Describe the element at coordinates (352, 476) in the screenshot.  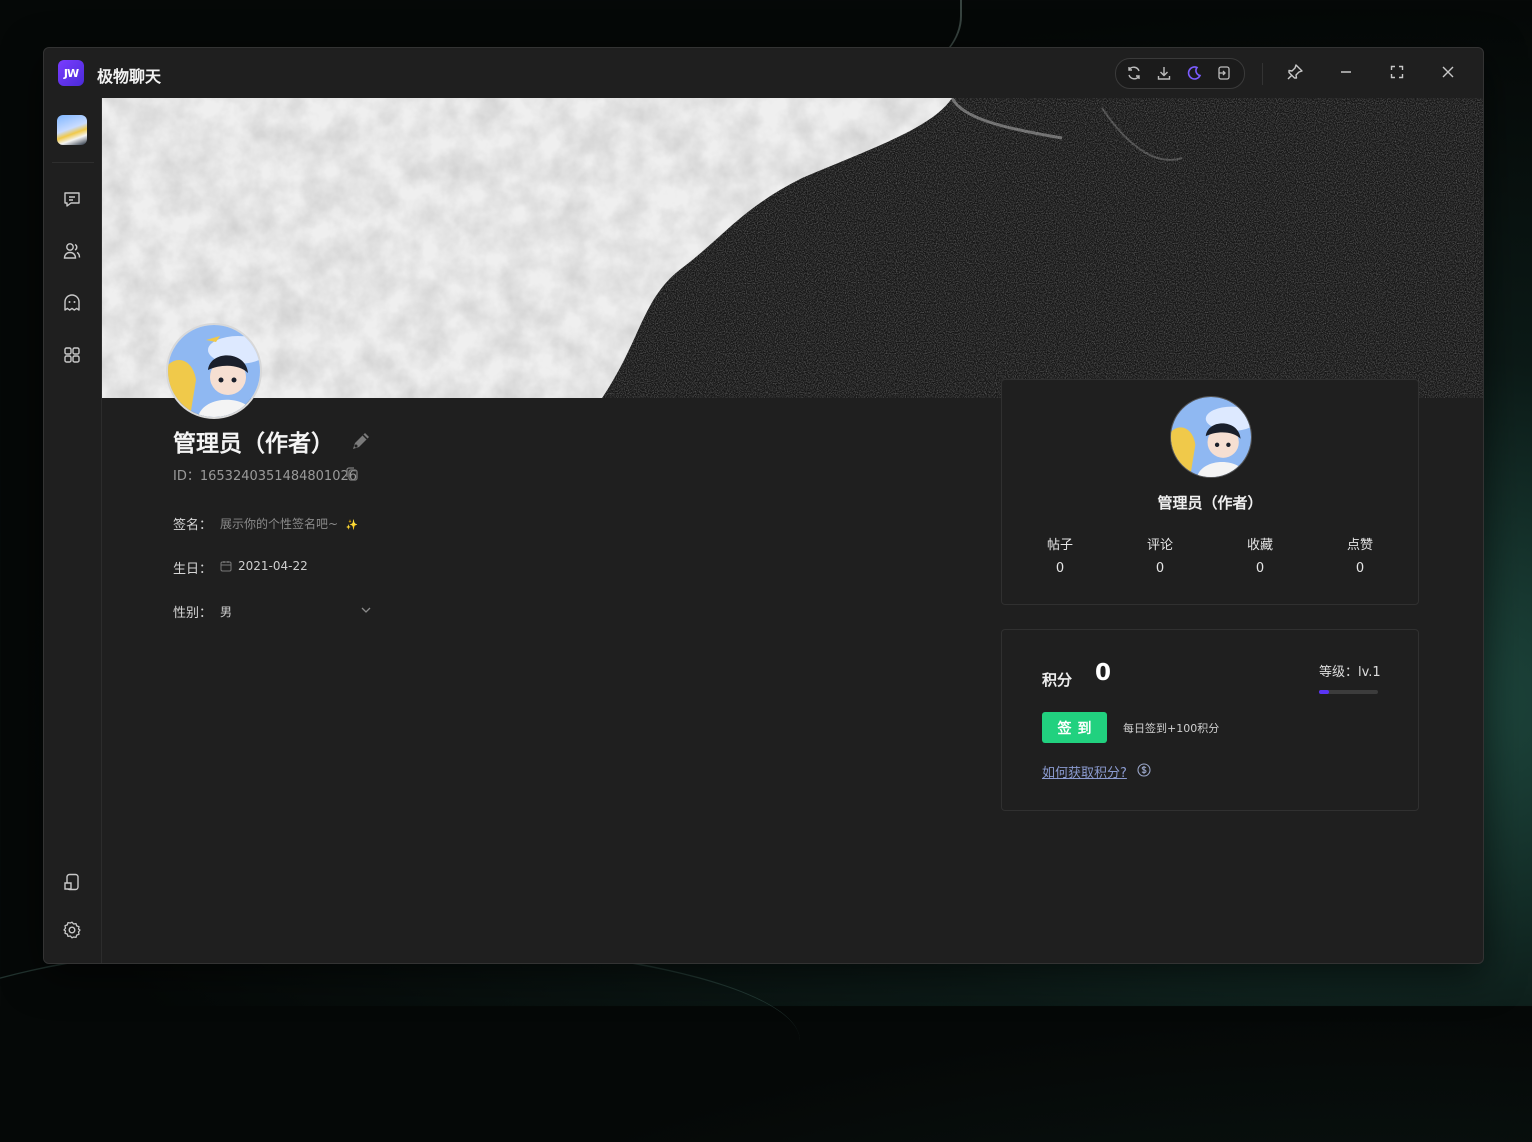
I see `copy-icon` at that location.